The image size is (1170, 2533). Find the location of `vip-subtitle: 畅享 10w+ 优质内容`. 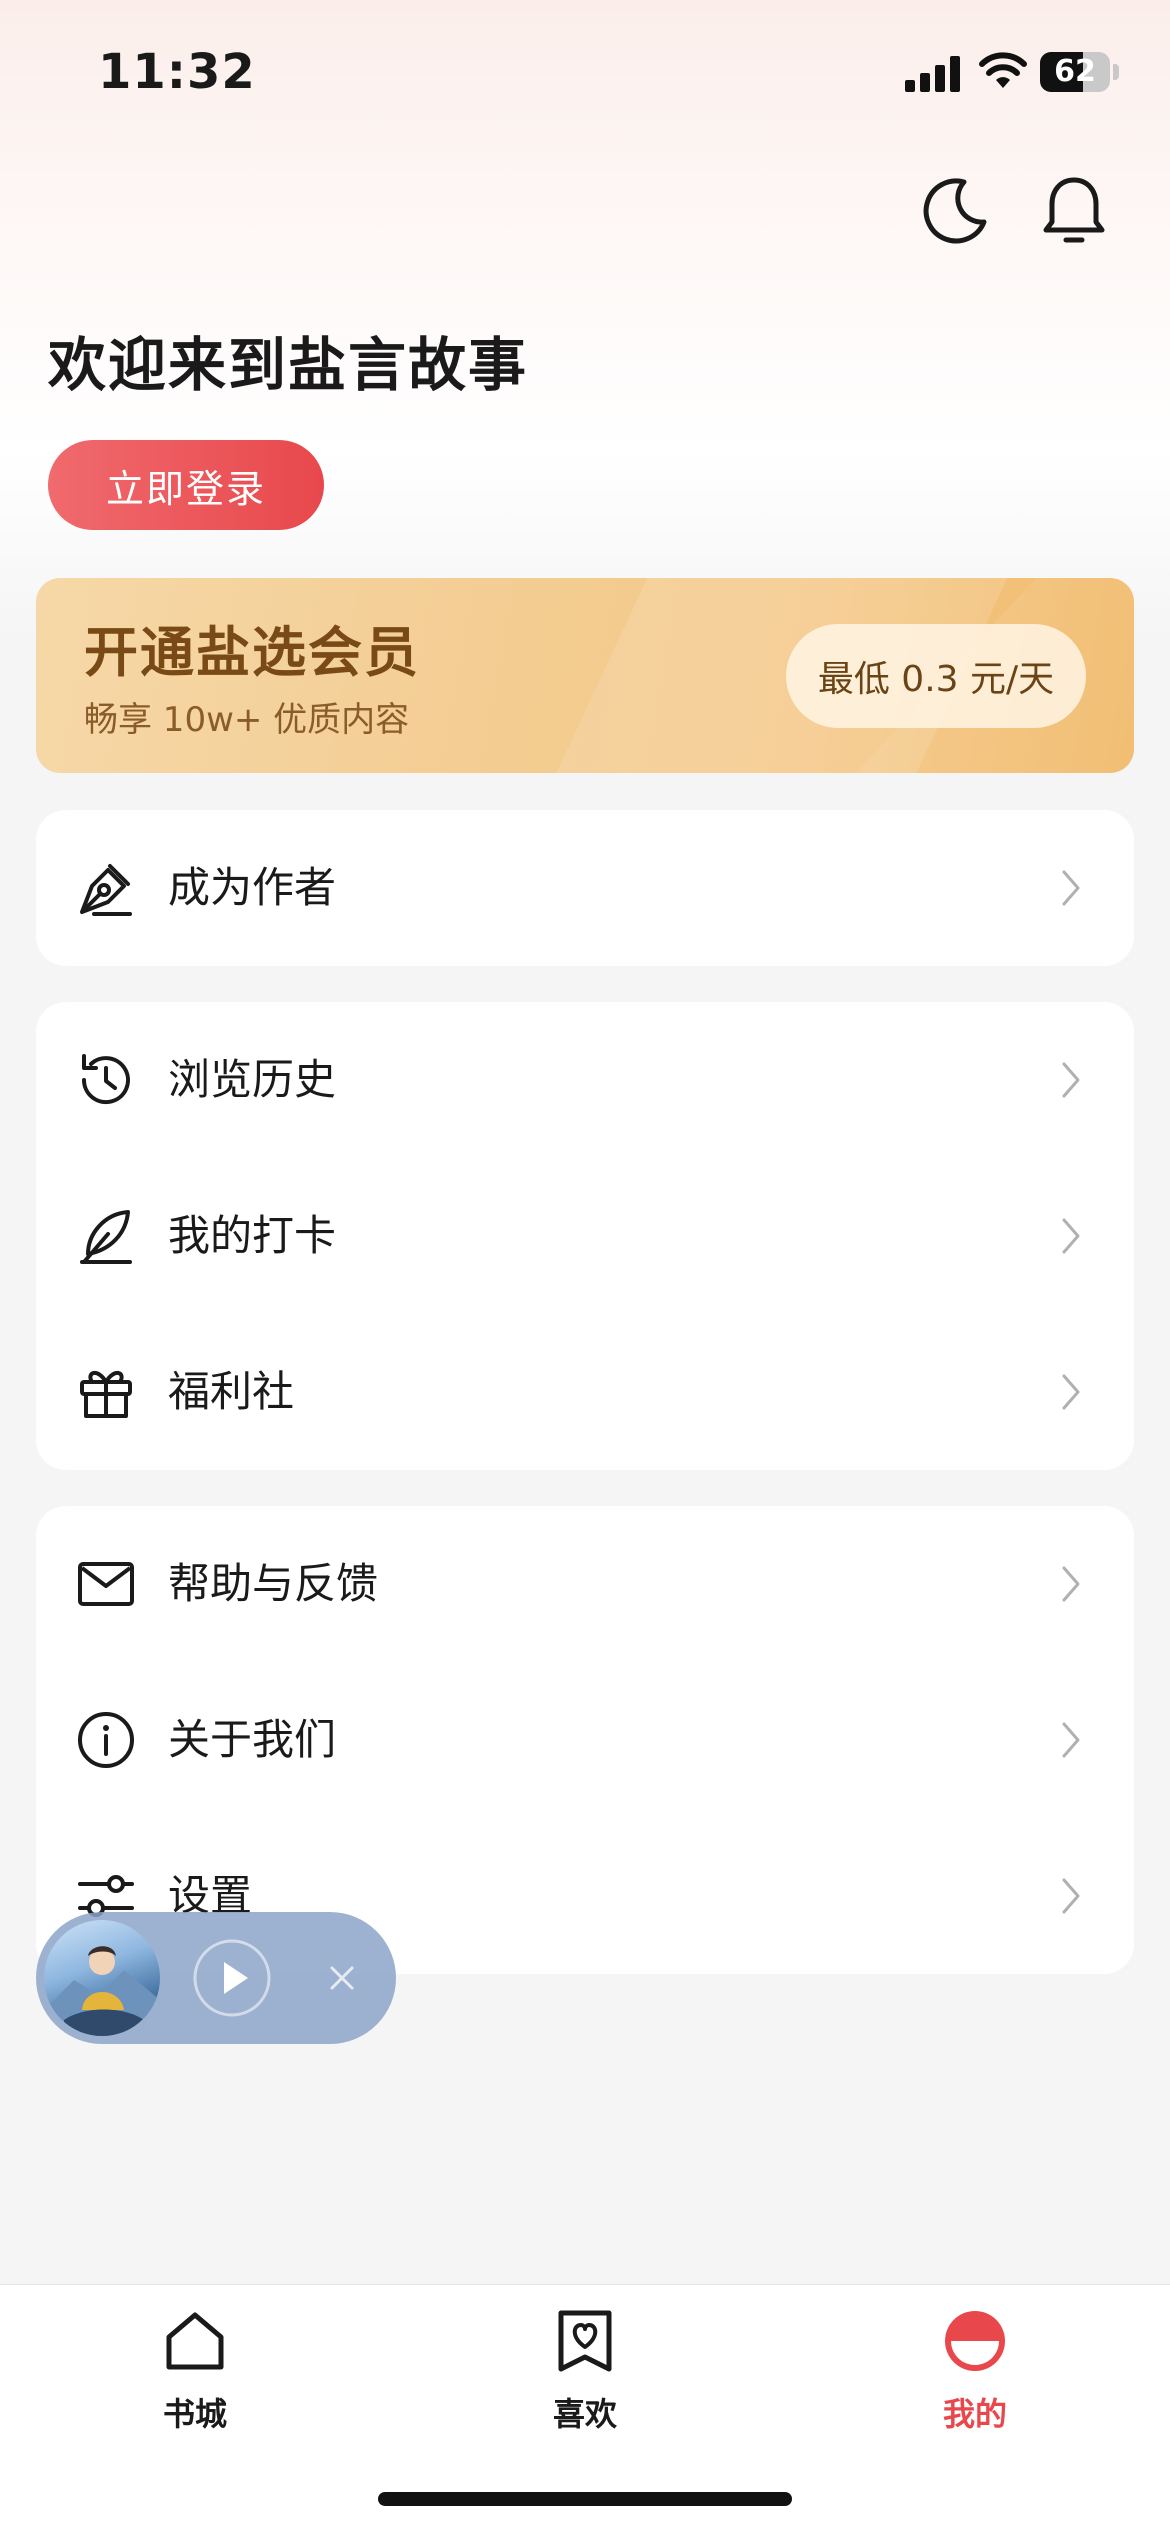

vip-subtitle: 畅享 10w+ 优质内容 is located at coordinates (247, 720).